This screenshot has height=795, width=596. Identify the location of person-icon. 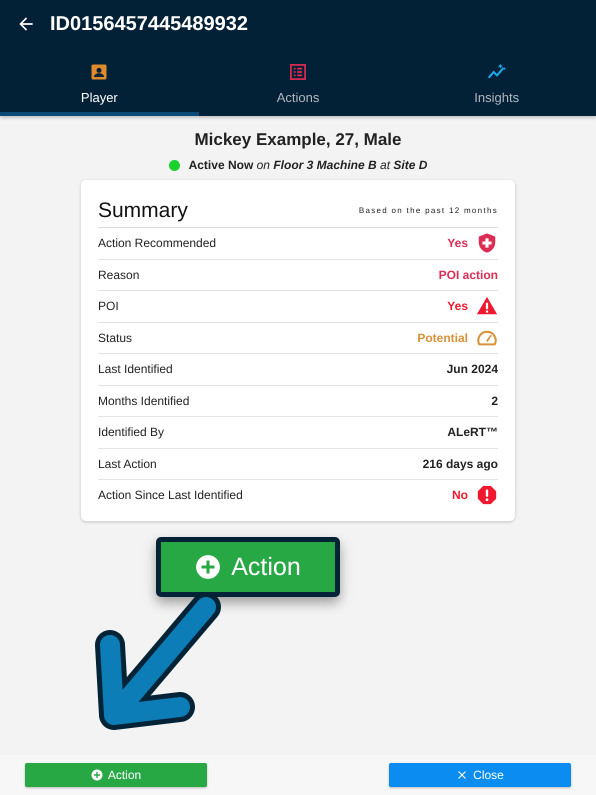
(99, 72).